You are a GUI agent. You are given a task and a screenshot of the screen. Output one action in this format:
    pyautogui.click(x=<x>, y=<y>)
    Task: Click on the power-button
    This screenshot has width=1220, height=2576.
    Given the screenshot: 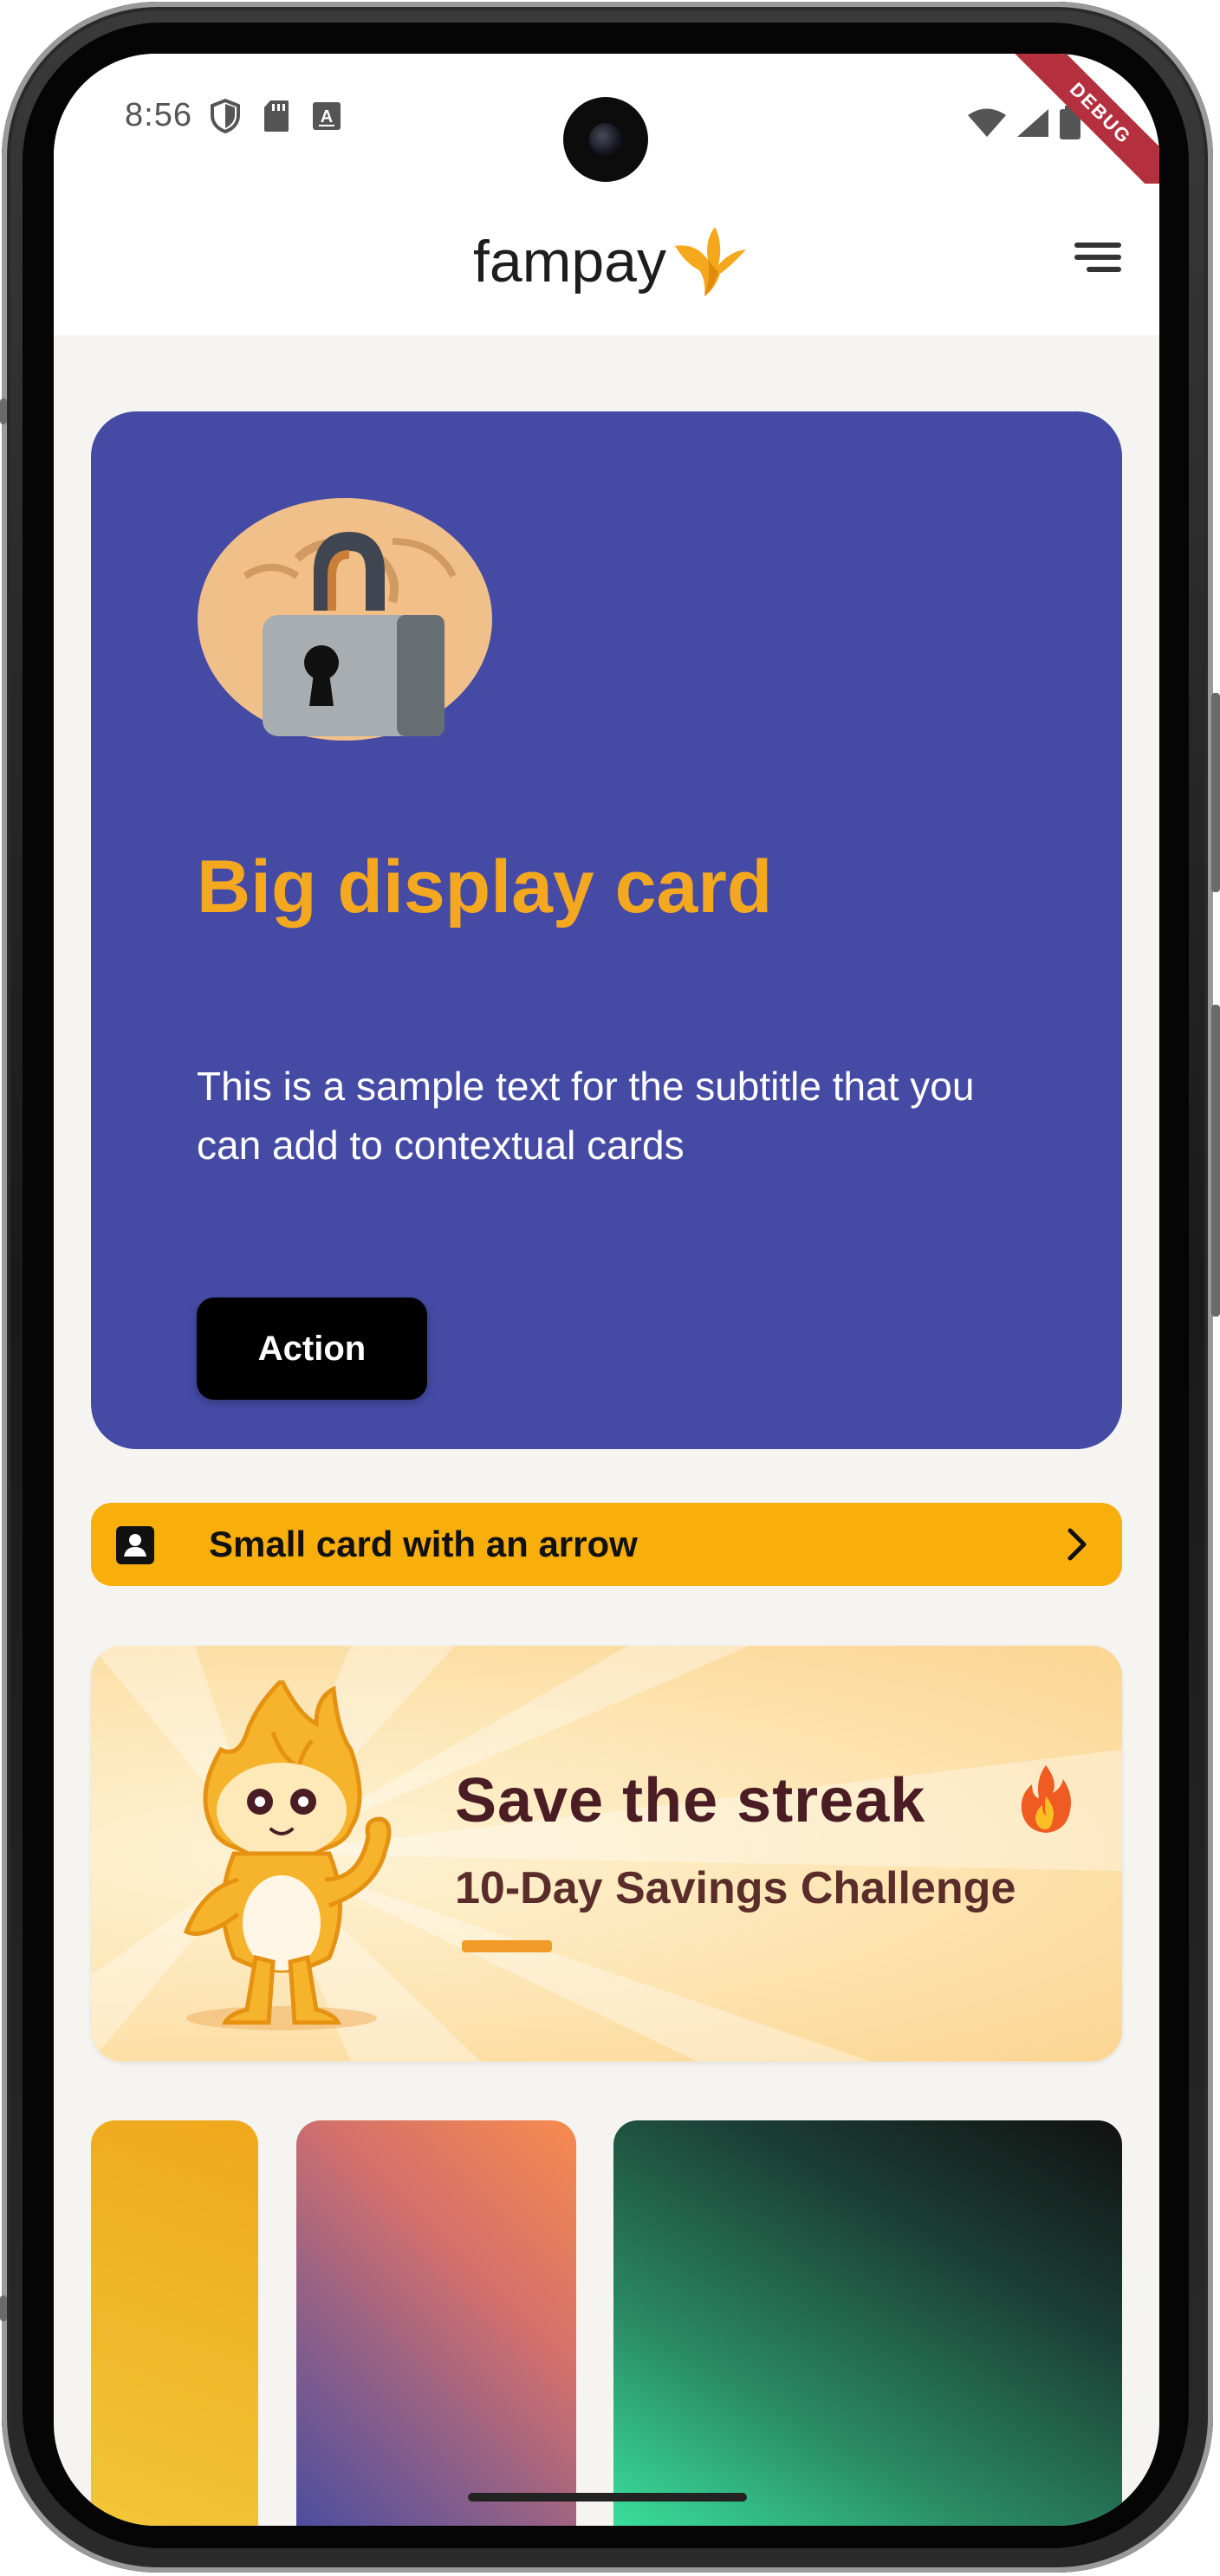 What is the action you would take?
    pyautogui.click(x=1215, y=792)
    